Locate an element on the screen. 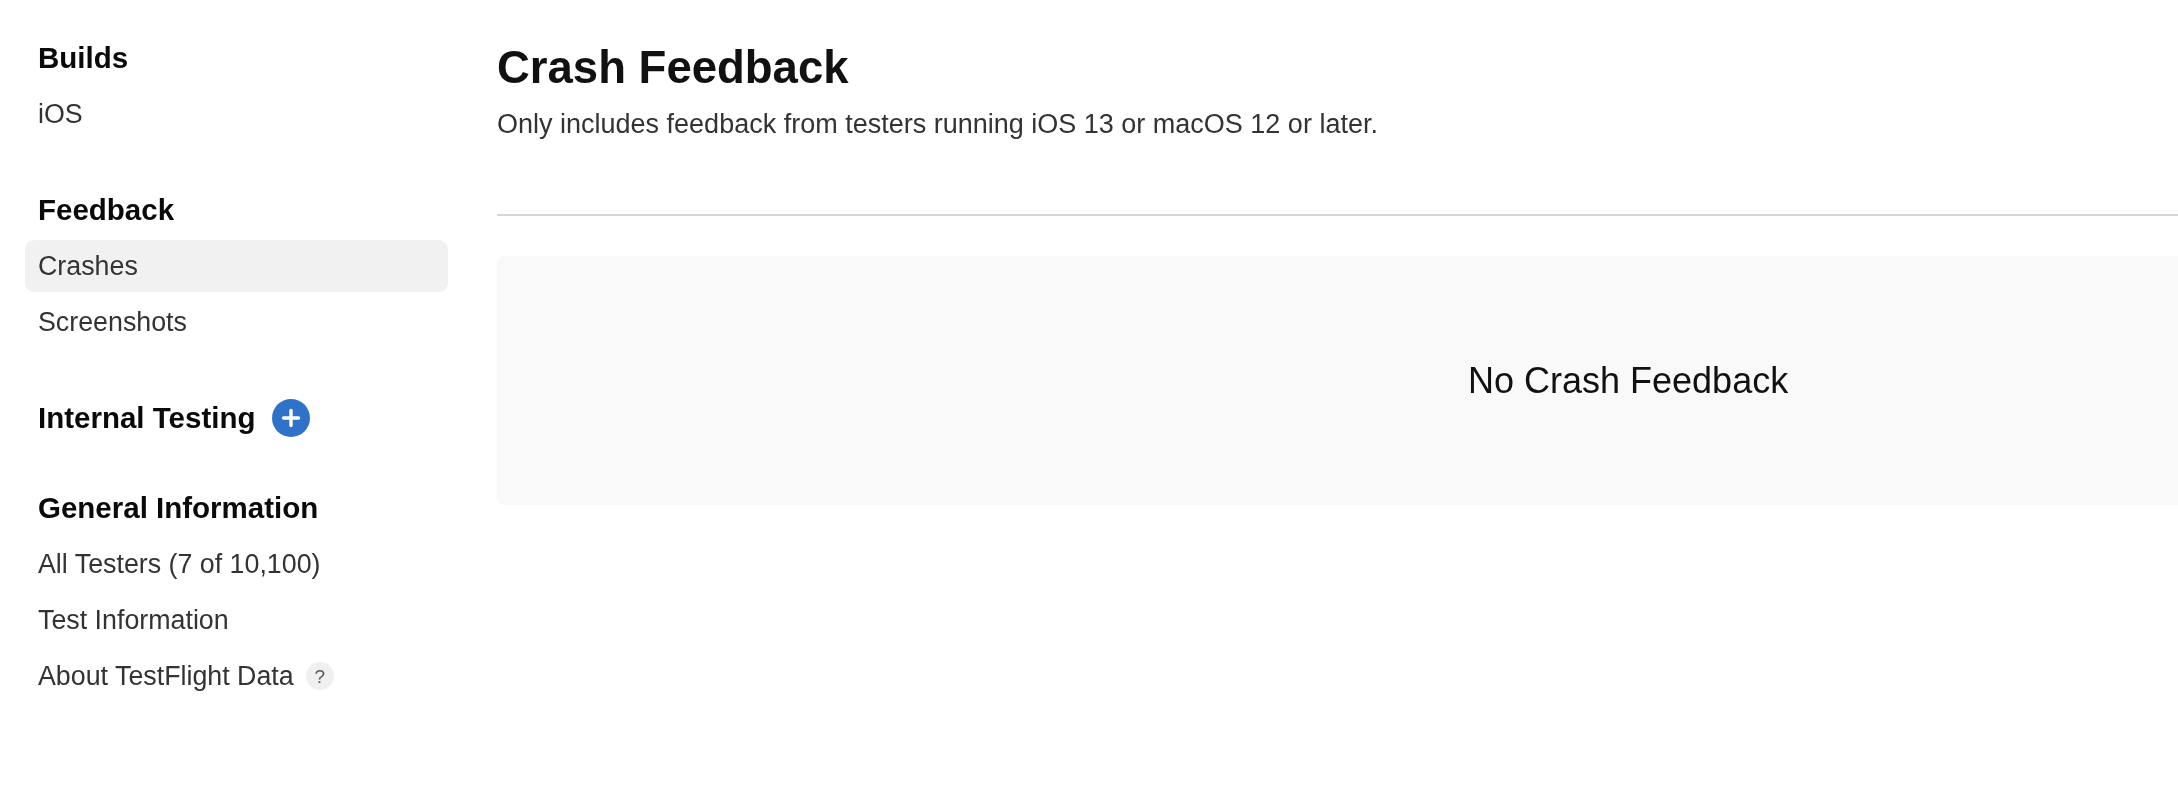  section-heading: Feedback is located at coordinates (106, 210).